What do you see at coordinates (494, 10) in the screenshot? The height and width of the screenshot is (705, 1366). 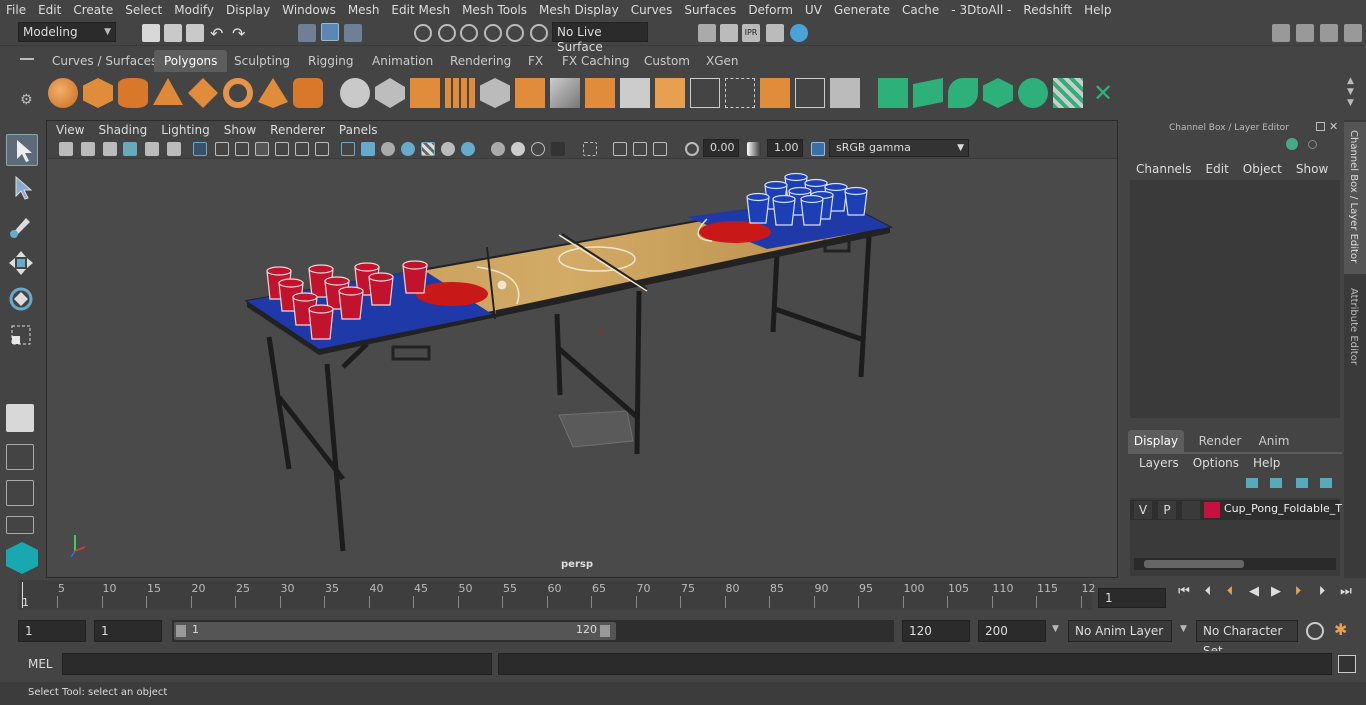 I see `menu-mesh-tools: Mesh Tools` at bounding box center [494, 10].